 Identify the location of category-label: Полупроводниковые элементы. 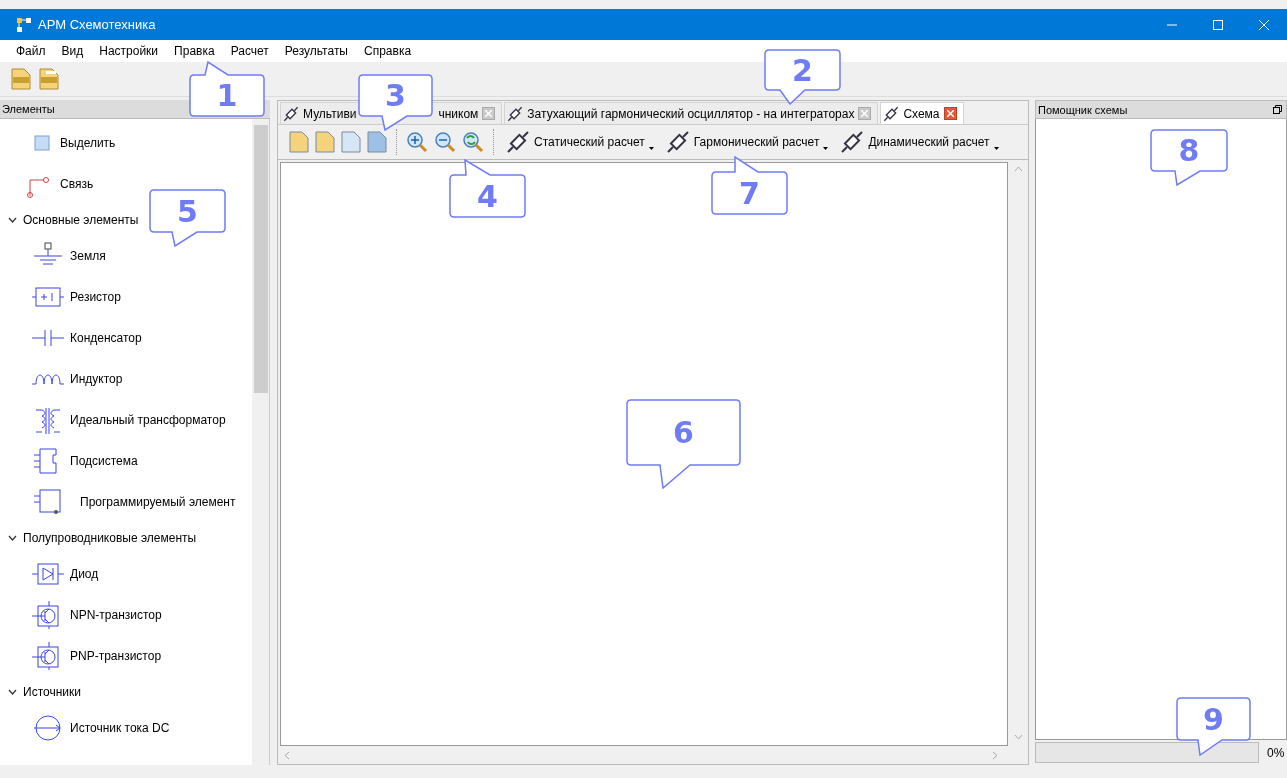
(110, 537).